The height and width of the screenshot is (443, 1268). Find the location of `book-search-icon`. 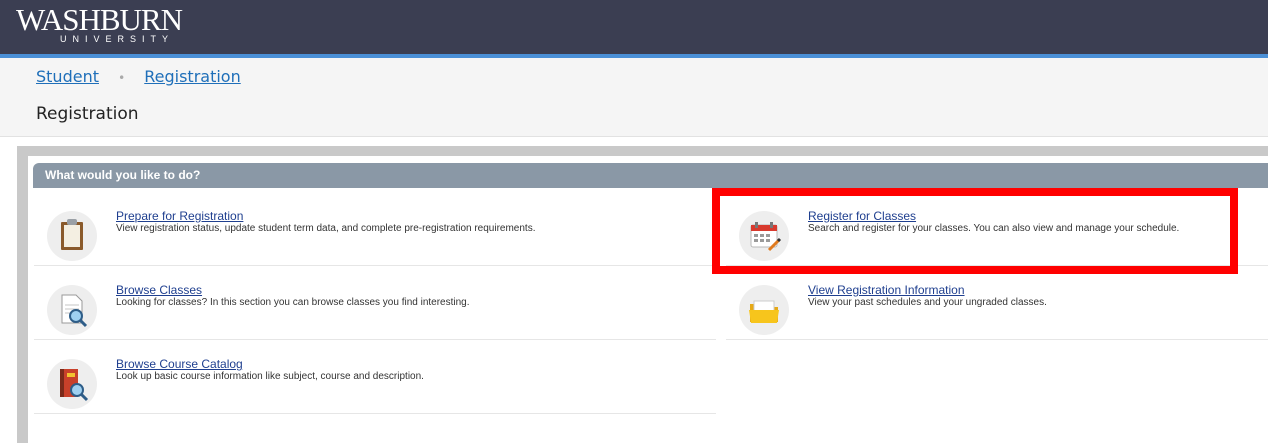

book-search-icon is located at coordinates (74, 385).